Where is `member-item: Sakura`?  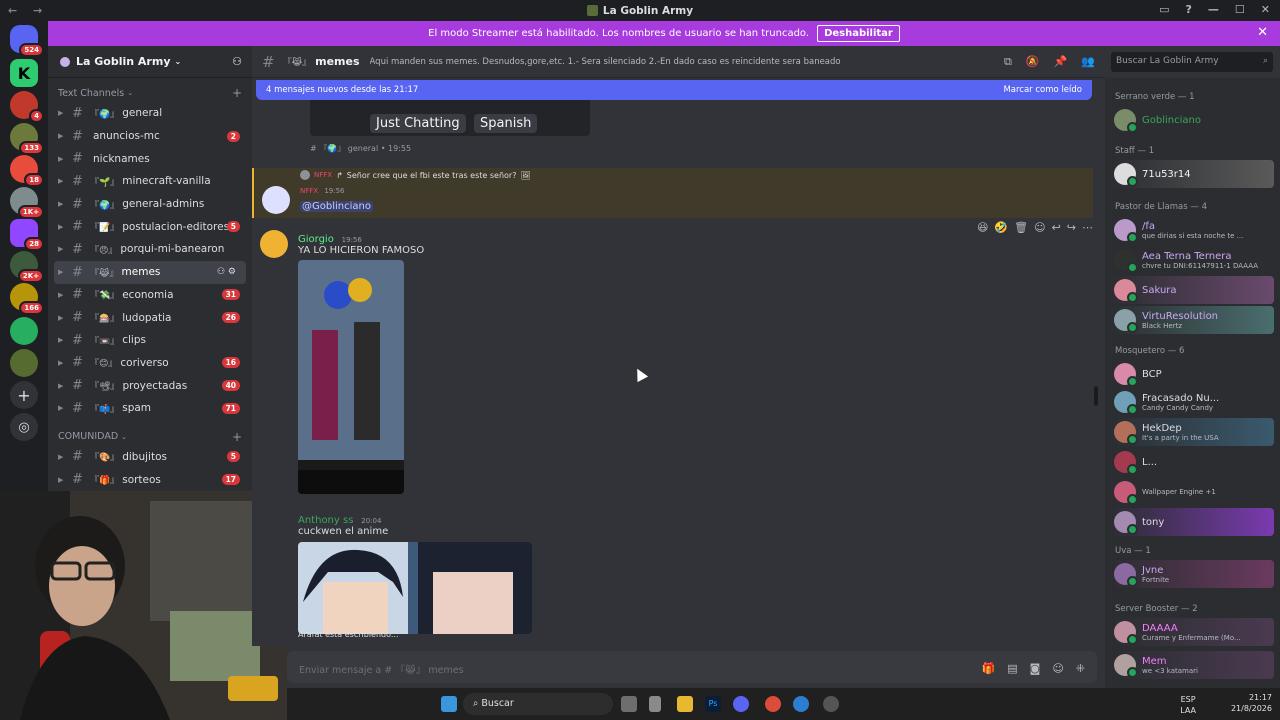
member-item: Sakura is located at coordinates (1192, 290).